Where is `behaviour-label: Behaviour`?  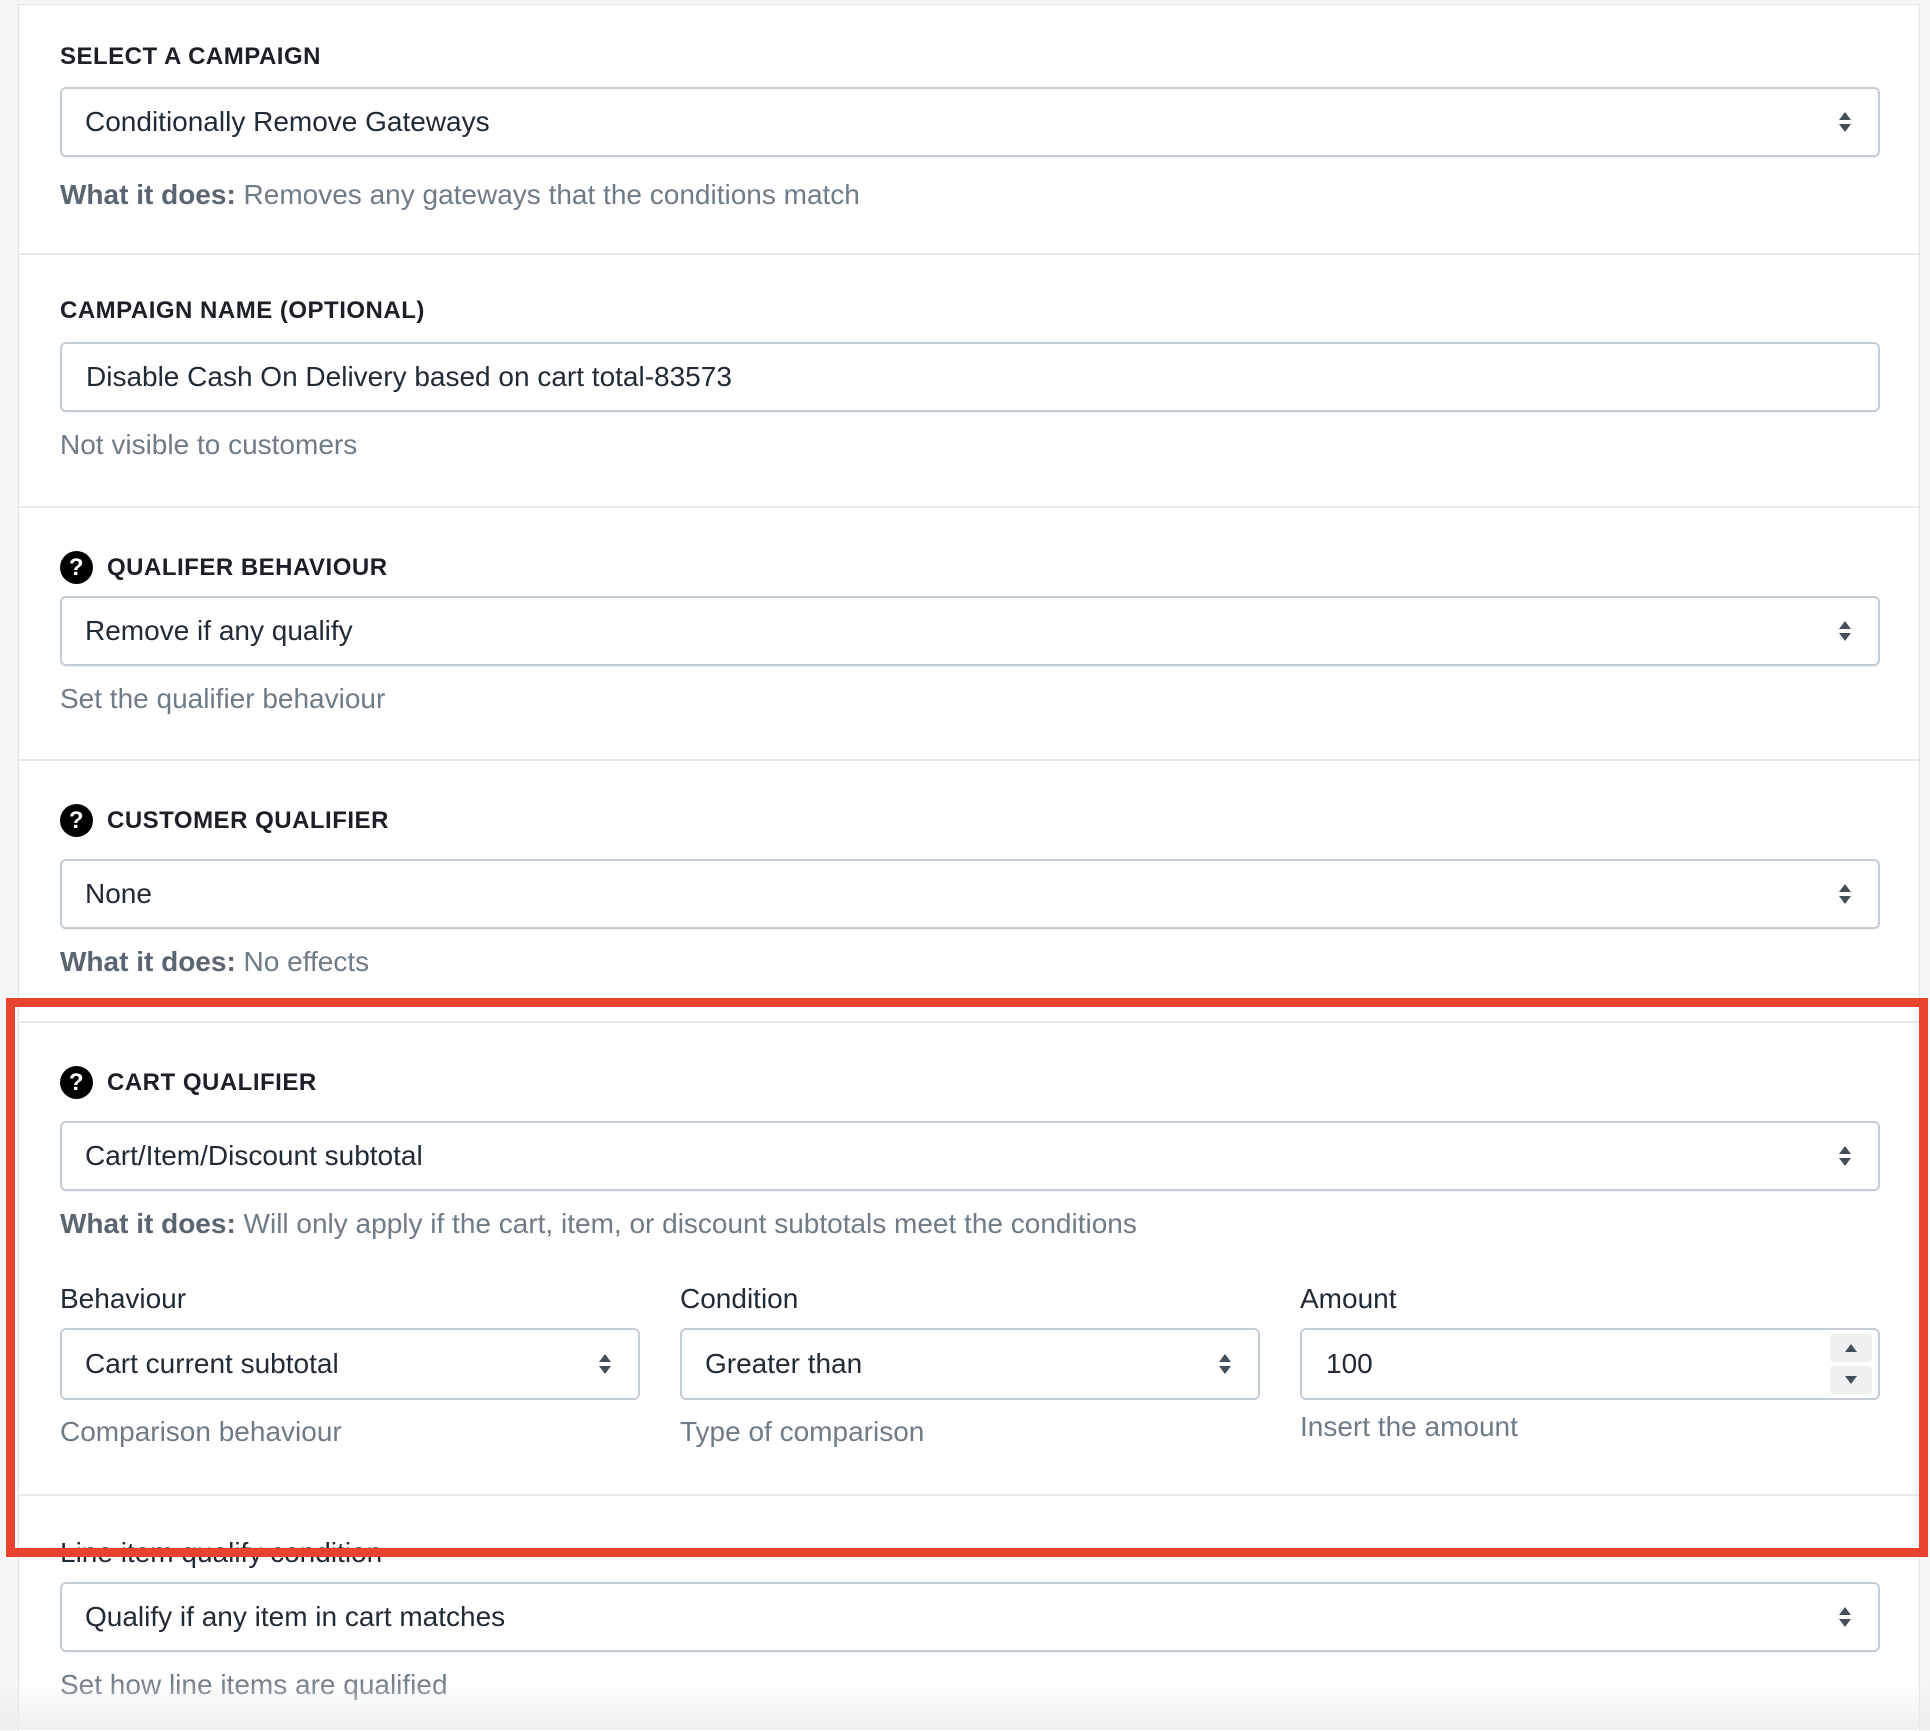 behaviour-label: Behaviour is located at coordinates (123, 1298).